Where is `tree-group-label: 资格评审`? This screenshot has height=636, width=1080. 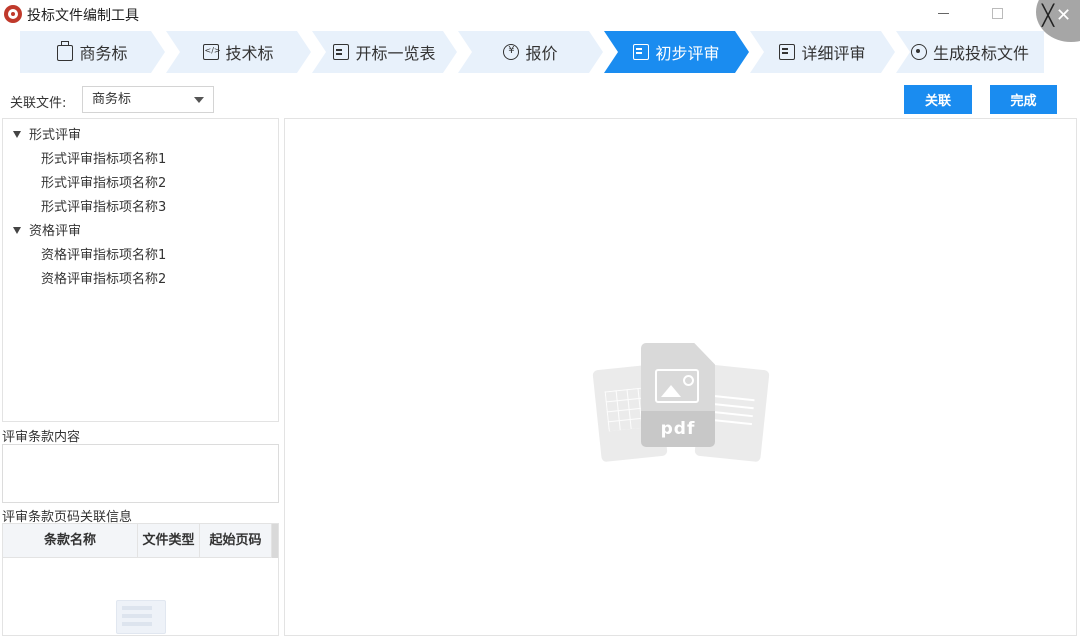
tree-group-label: 资格评审 is located at coordinates (55, 231).